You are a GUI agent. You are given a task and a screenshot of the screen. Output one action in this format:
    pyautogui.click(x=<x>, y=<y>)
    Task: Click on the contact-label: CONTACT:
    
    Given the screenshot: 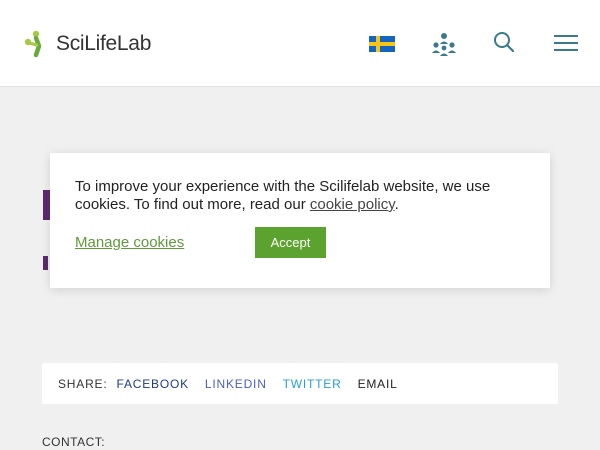 What is the action you would take?
    pyautogui.click(x=74, y=442)
    